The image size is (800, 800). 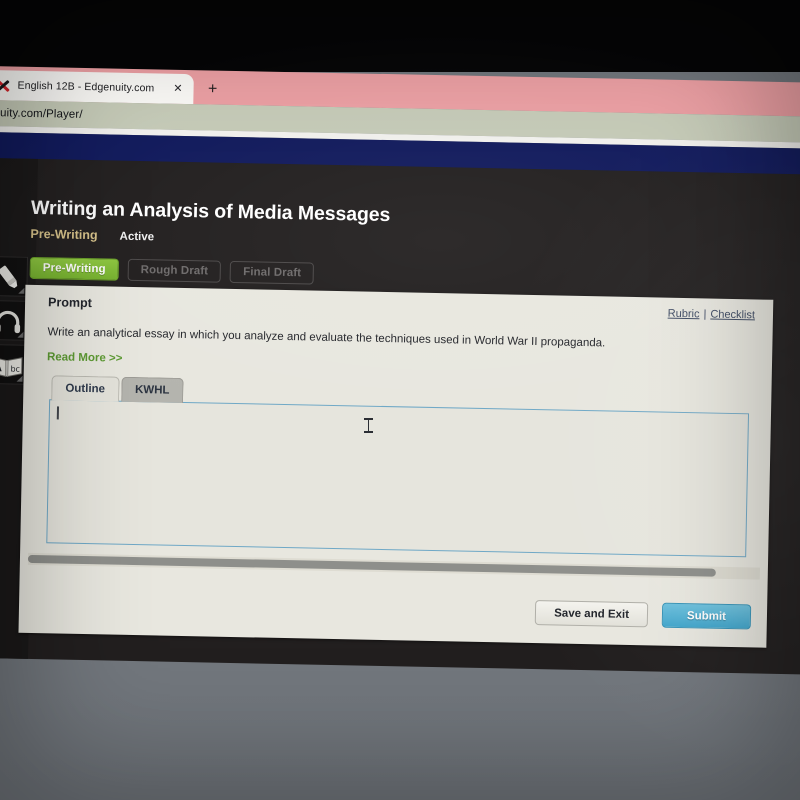 What do you see at coordinates (732, 315) in the screenshot?
I see `checklist-link: Checklist` at bounding box center [732, 315].